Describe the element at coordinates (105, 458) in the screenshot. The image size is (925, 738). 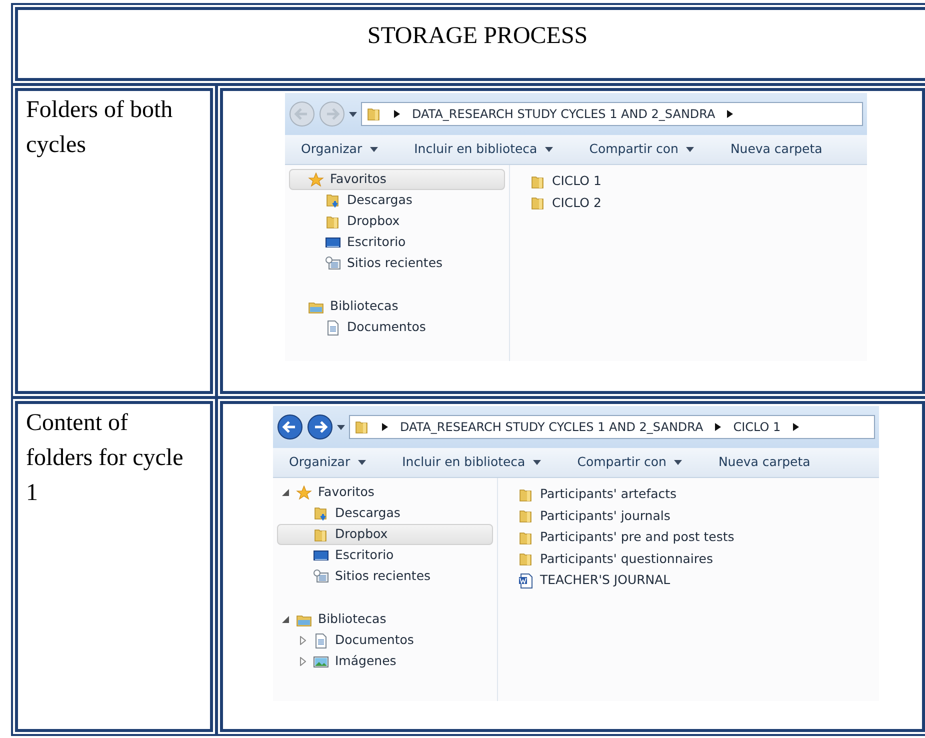
I see `row-label: Content of folders for cycle 1` at that location.